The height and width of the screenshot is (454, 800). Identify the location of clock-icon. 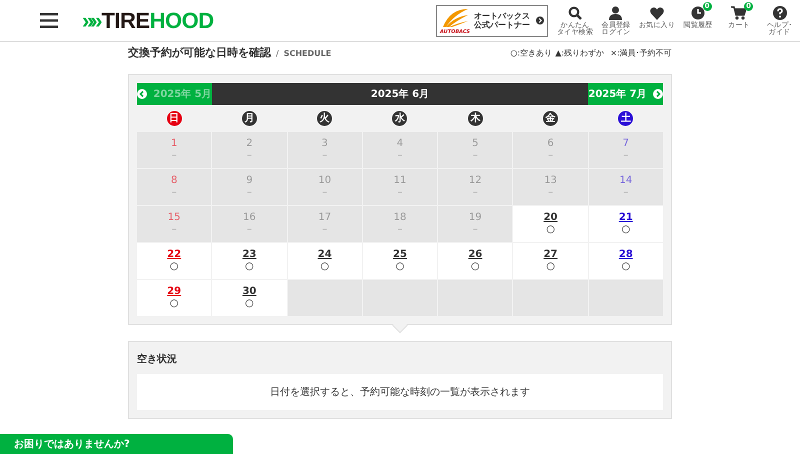
(697, 13).